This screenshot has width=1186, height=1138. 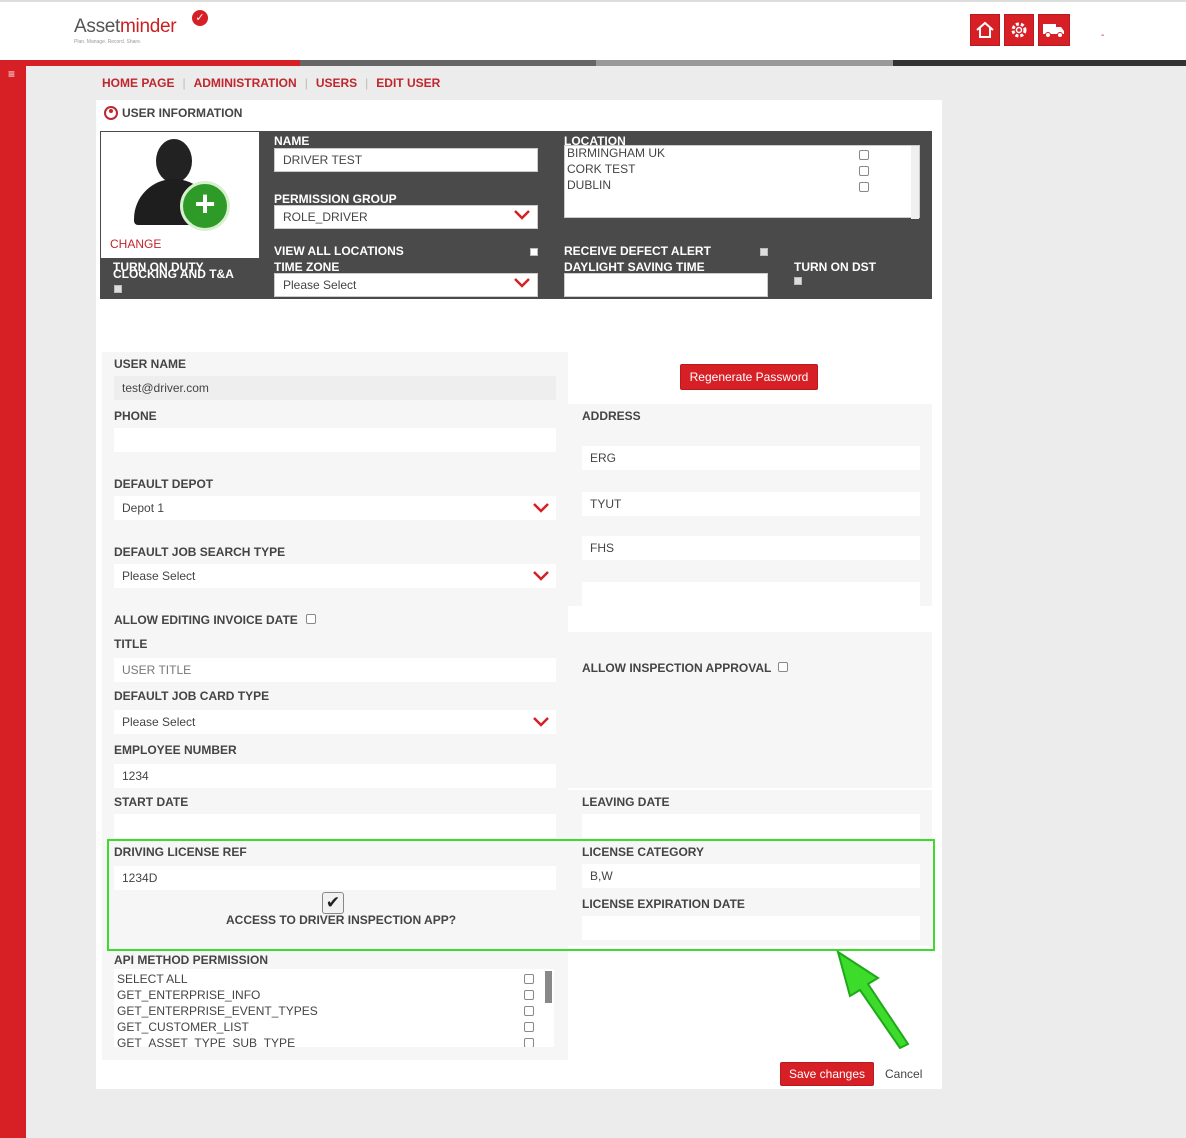 I want to click on job-card-type-value: Please Select, so click(x=159, y=722).